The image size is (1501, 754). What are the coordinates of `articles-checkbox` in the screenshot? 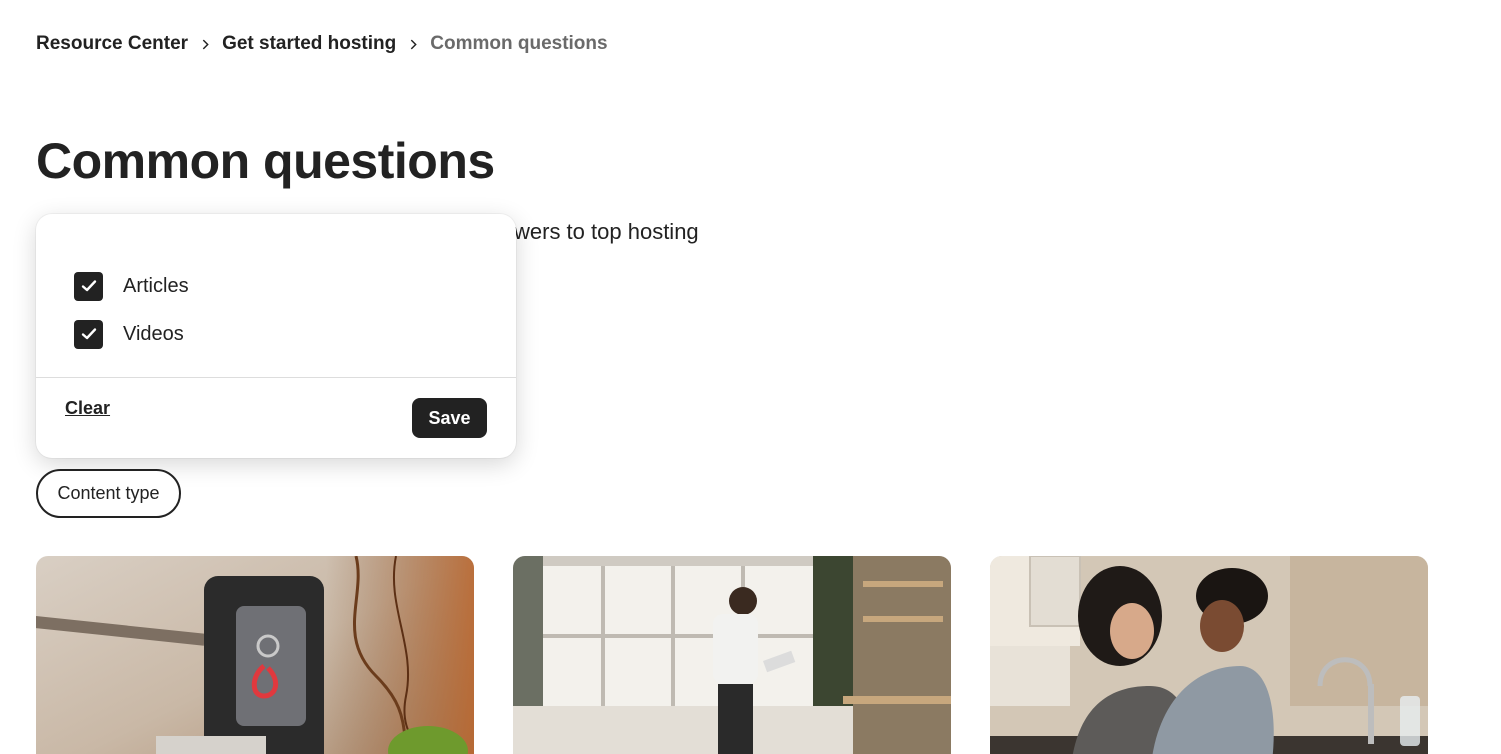 It's located at (88, 286).